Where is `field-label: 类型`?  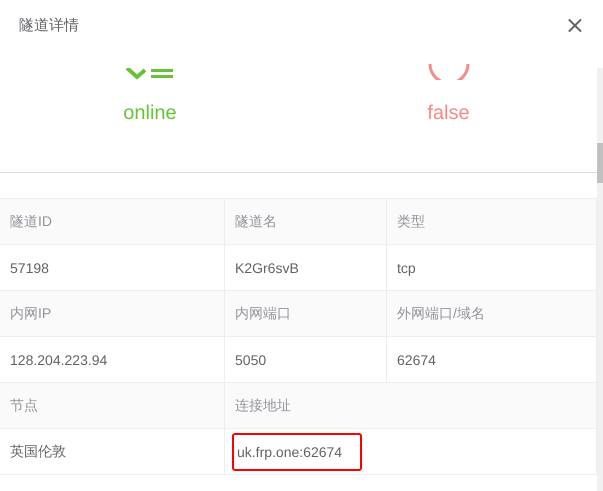 field-label: 类型 is located at coordinates (411, 221).